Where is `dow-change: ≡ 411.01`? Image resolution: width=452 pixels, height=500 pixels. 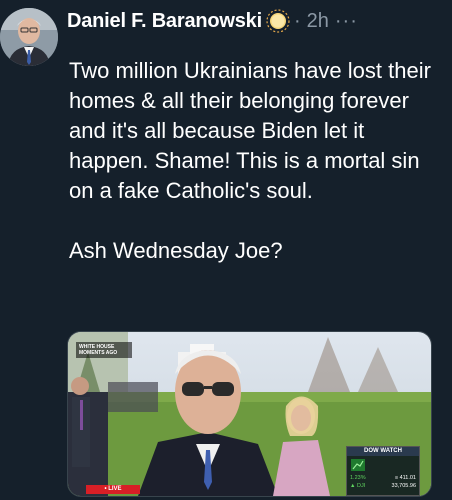
dow-change: ≡ 411.01 is located at coordinates (405, 478).